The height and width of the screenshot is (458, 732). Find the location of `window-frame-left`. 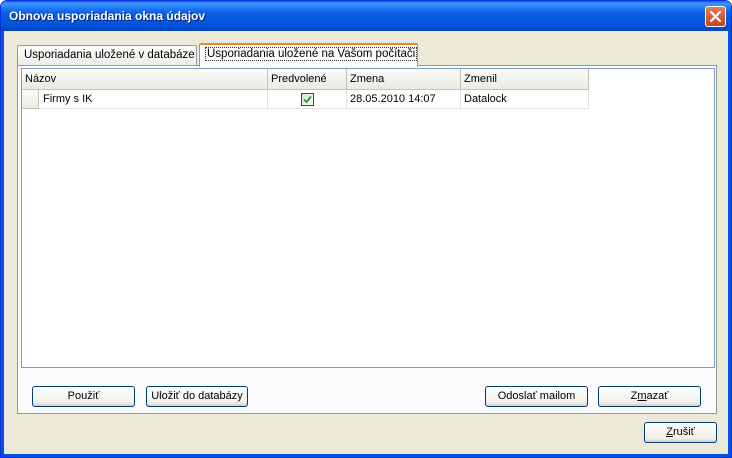

window-frame-left is located at coordinates (2, 244).